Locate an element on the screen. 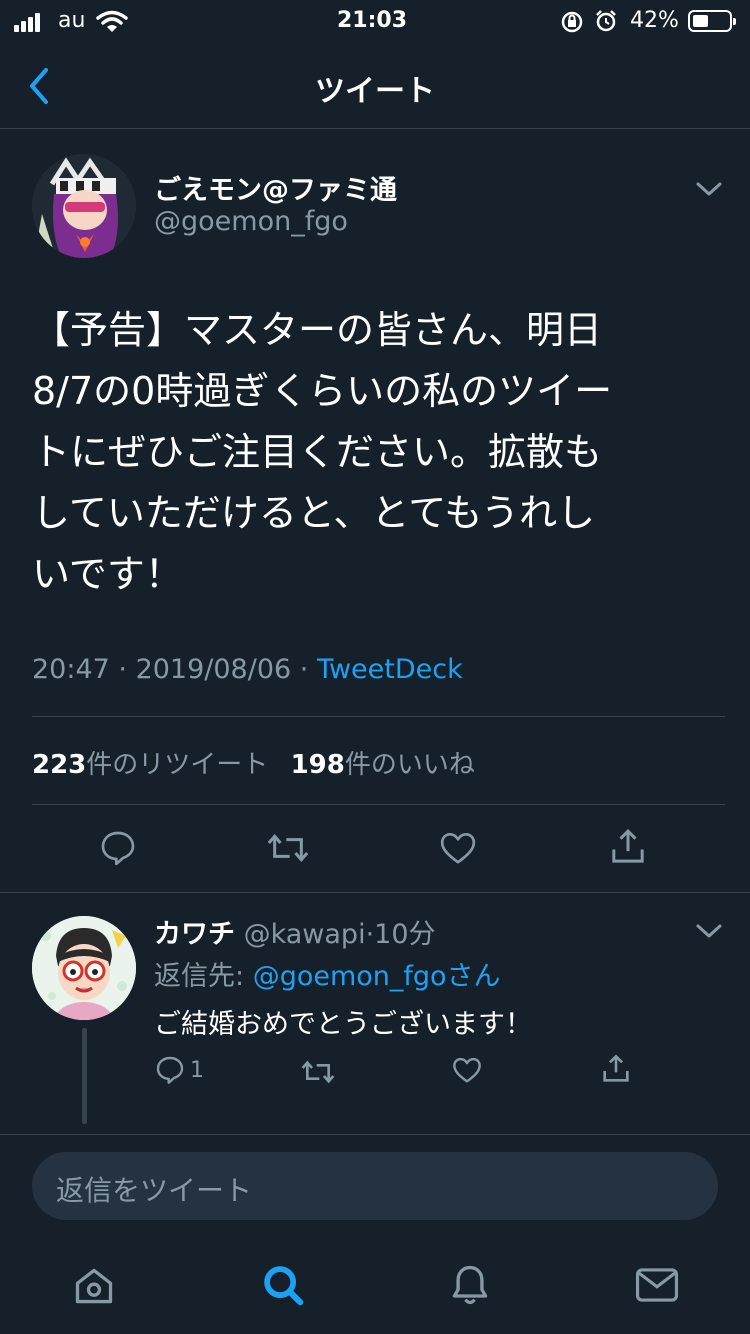 This screenshot has width=750, height=1334. reply-header: カワチ @kawapi·10分 is located at coordinates (295, 931).